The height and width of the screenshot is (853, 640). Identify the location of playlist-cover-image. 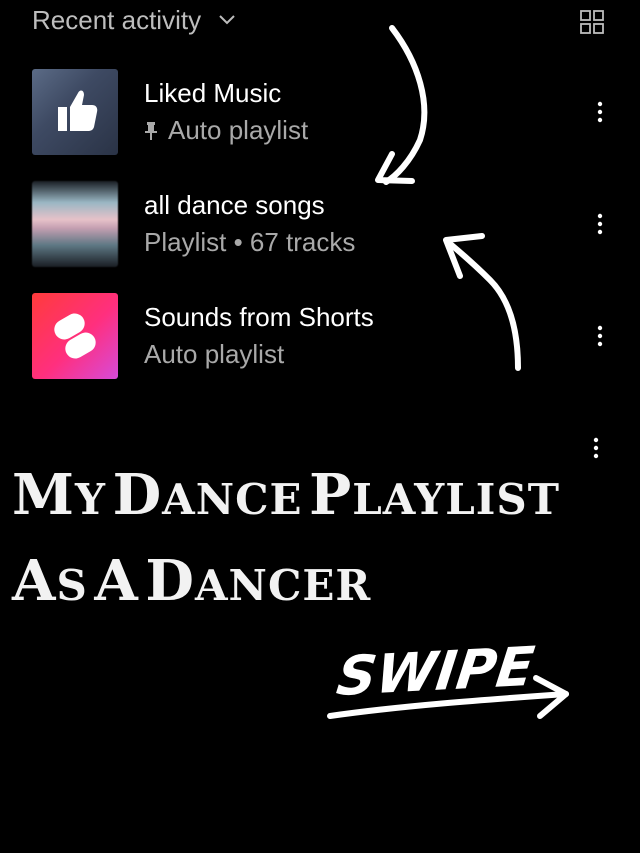
(75, 224).